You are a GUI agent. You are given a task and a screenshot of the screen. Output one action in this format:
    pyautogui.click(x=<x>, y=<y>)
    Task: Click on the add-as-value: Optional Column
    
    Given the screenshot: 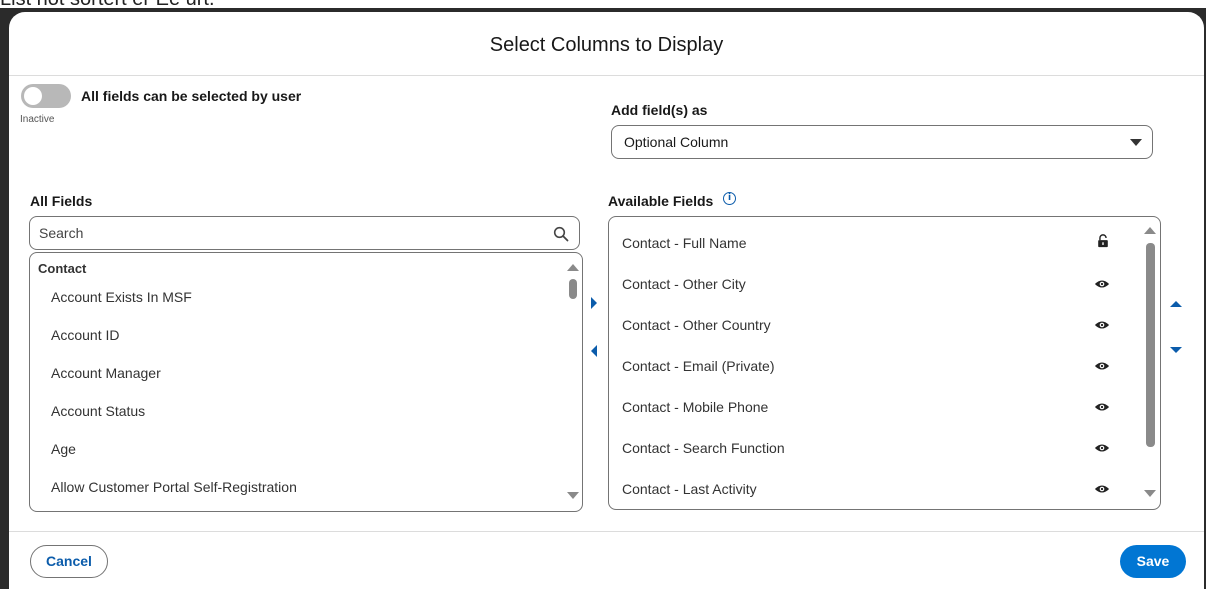 What is the action you would take?
    pyautogui.click(x=676, y=142)
    